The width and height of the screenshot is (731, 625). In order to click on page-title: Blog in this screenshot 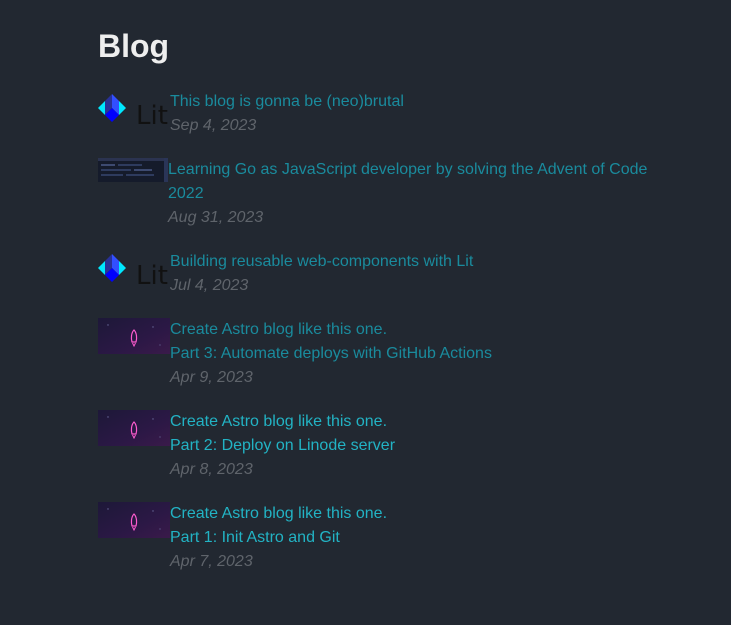, I will do `click(134, 46)`.